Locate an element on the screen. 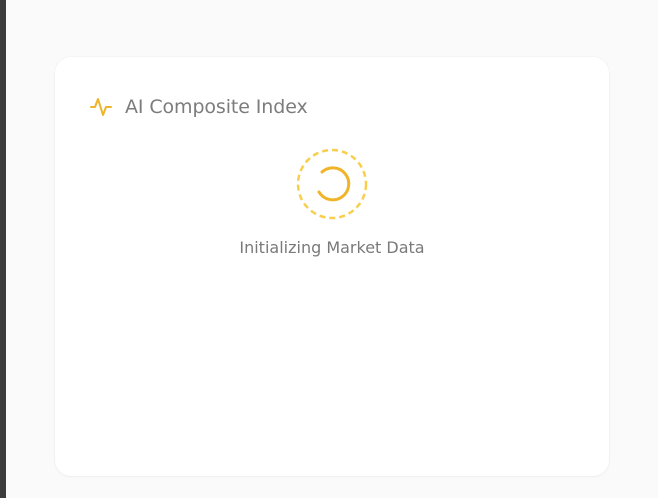  loading-spinner is located at coordinates (332, 184).